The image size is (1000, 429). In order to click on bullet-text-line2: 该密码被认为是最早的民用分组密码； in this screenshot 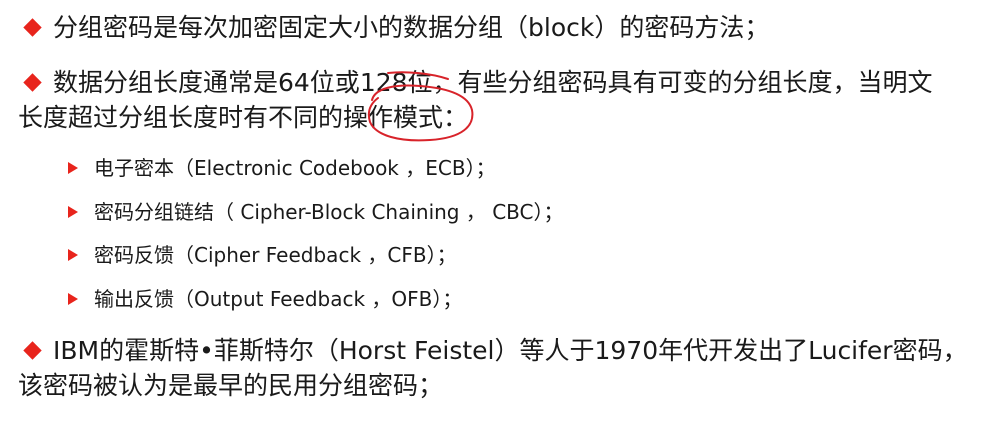, I will do `click(231, 385)`.